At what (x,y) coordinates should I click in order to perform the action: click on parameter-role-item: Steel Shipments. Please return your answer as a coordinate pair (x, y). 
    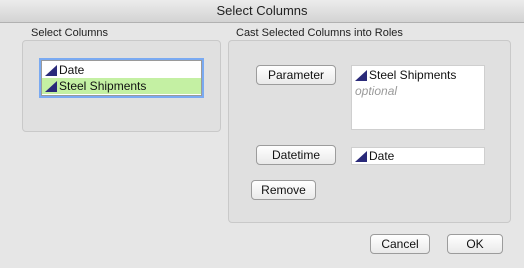
    Looking at the image, I should click on (417, 75).